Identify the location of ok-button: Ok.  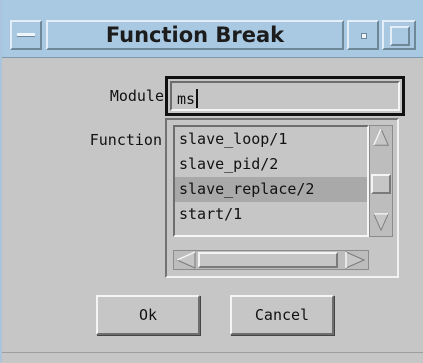
(148, 315).